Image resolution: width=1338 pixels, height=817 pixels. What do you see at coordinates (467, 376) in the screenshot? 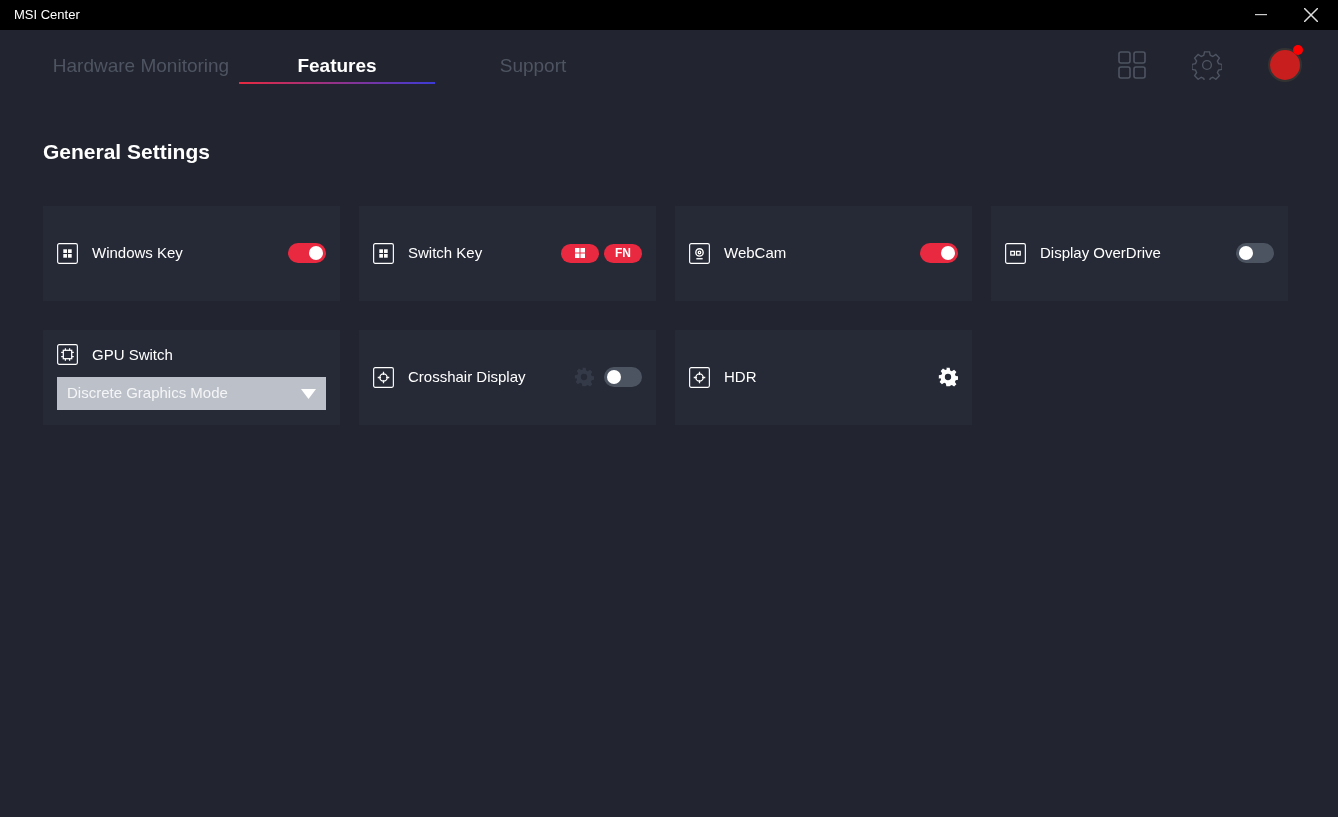
I see `setting-label: Crosshair Display` at bounding box center [467, 376].